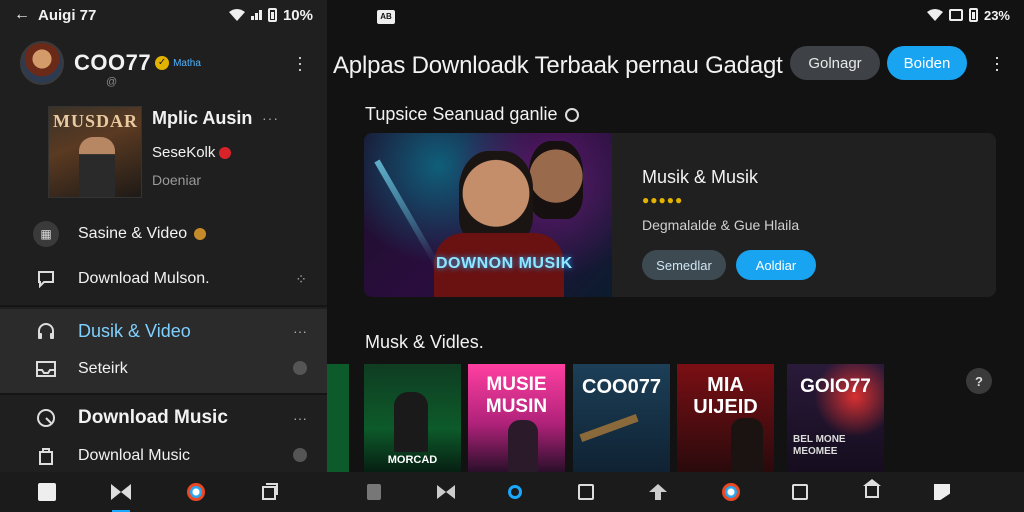 This screenshot has width=1024, height=512. Describe the element at coordinates (256, 15) in the screenshot. I see `signal-icon` at that location.